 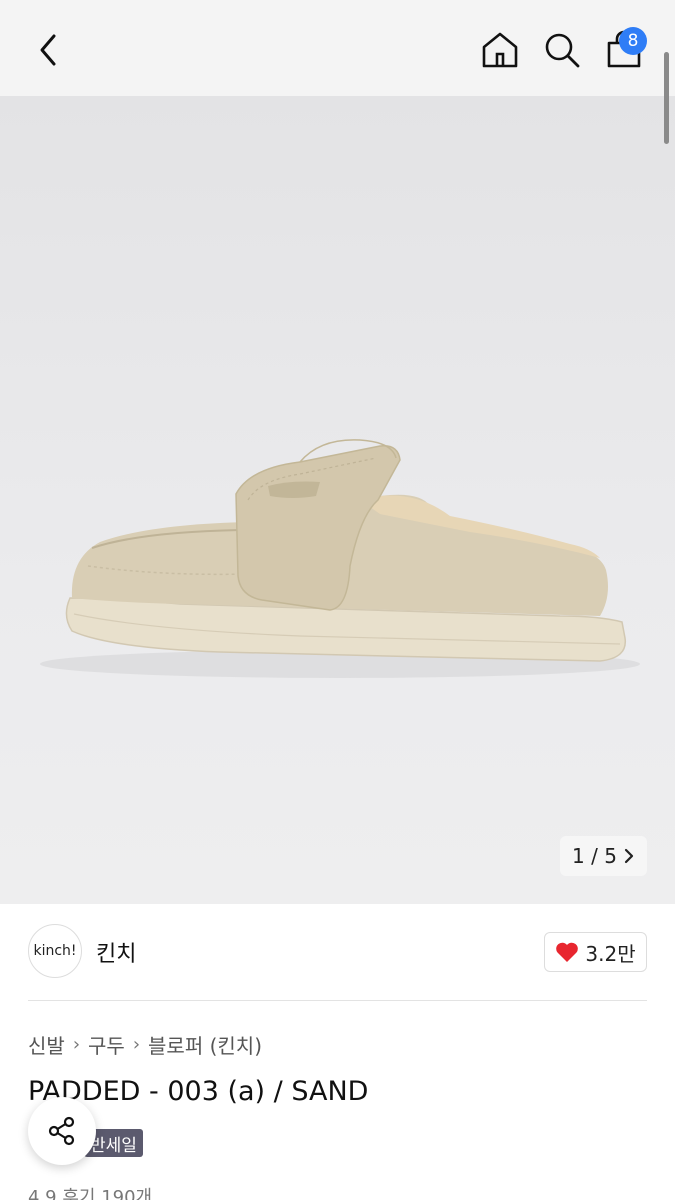 What do you see at coordinates (633, 41) in the screenshot?
I see `cart-count-badge: 8` at bounding box center [633, 41].